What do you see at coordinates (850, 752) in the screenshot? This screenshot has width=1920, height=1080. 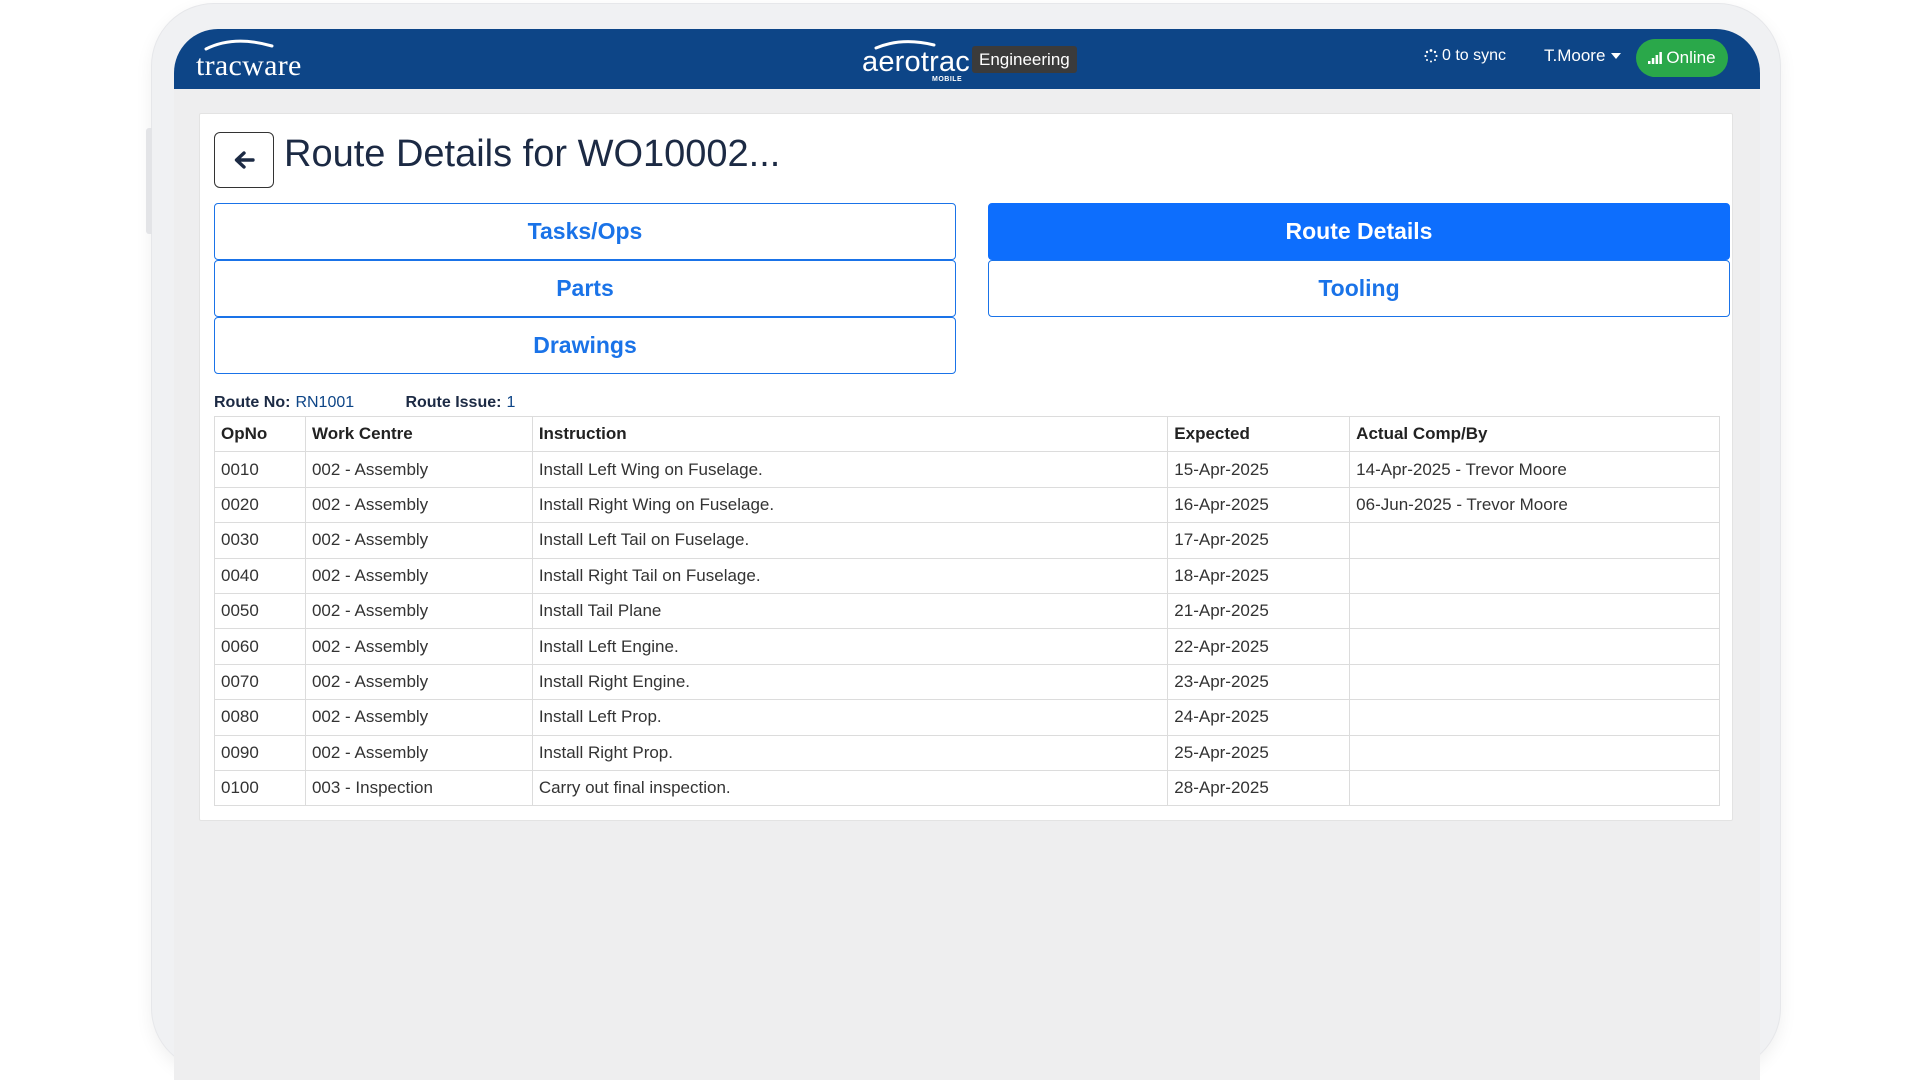 I see `instruction-cell: Install Right Prop.` at bounding box center [850, 752].